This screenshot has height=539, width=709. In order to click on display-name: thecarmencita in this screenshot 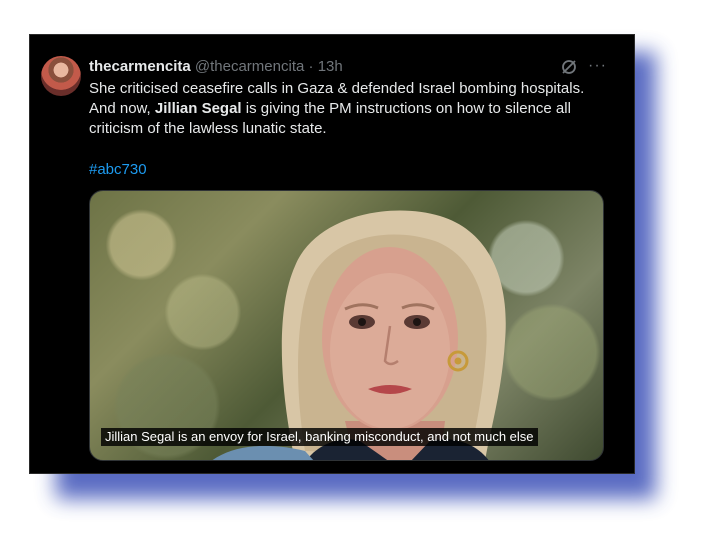, I will do `click(140, 66)`.